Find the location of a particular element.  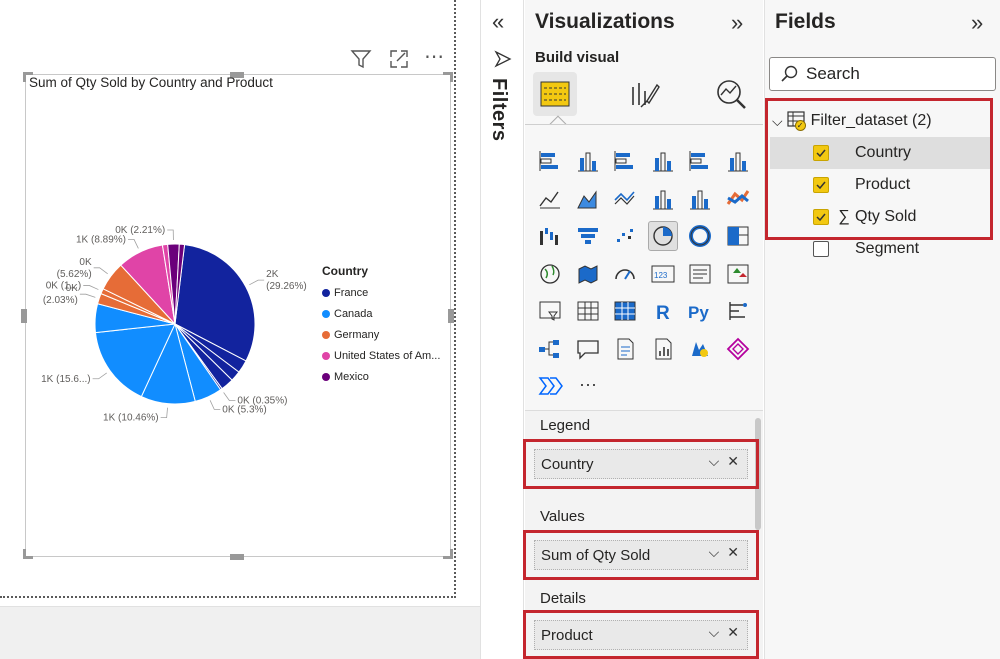

power-apps-icon is located at coordinates (738, 349).